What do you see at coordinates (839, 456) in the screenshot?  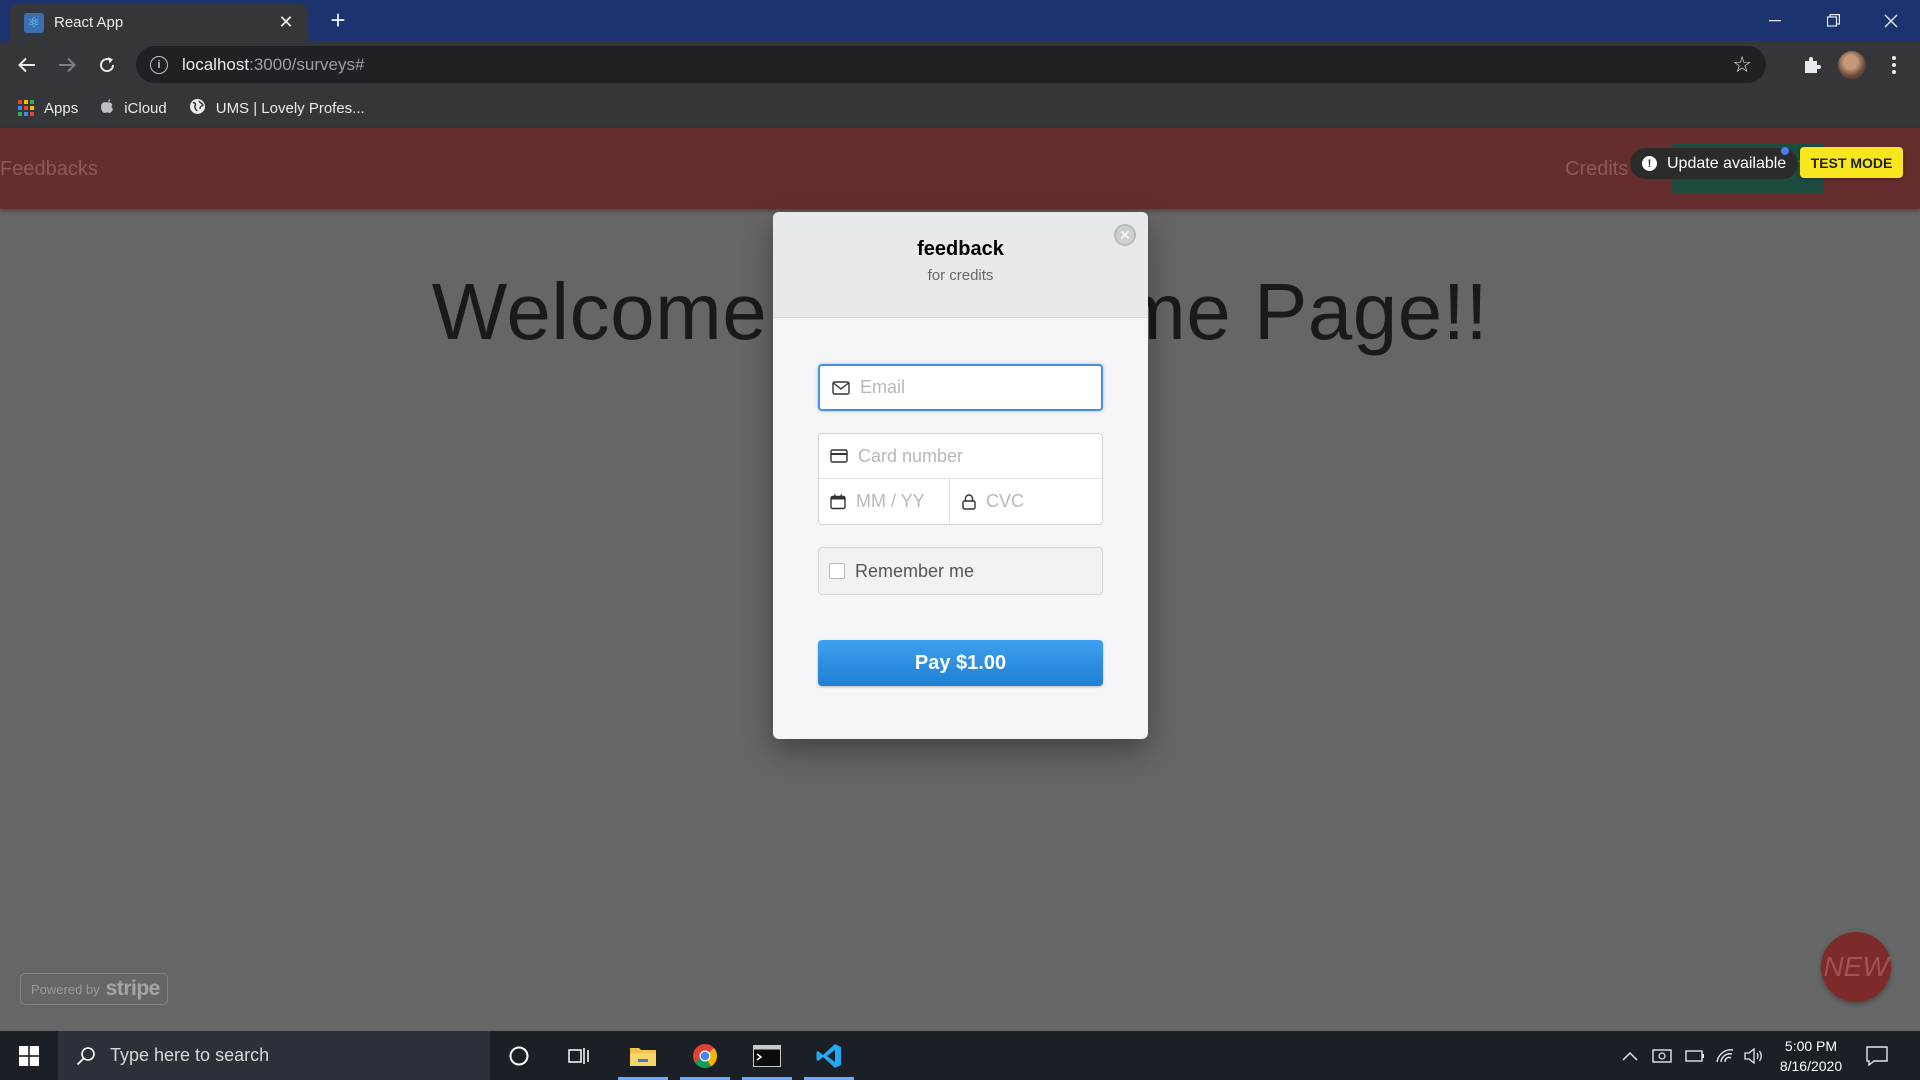 I see `credit-card-icon` at bounding box center [839, 456].